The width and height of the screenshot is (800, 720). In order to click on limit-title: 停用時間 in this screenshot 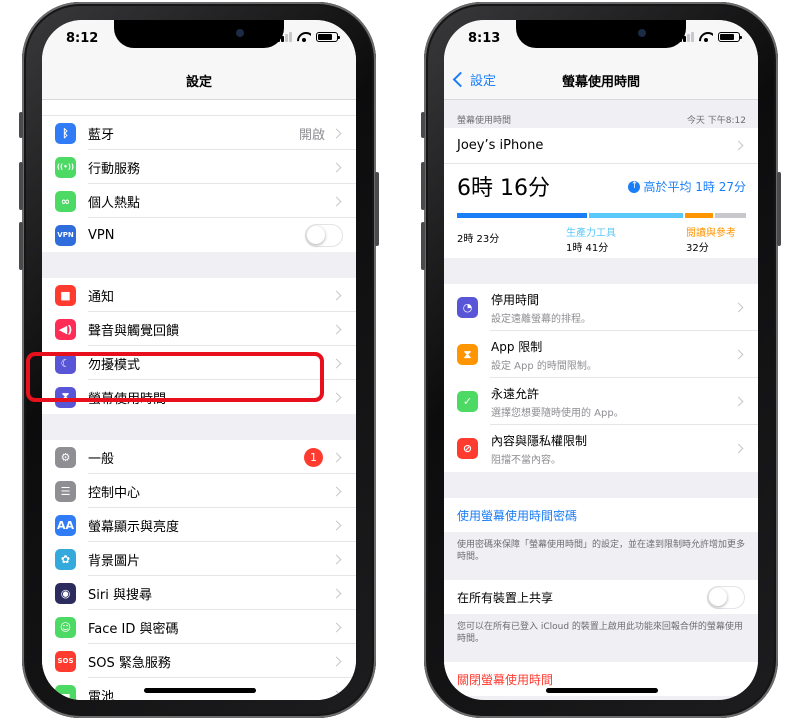, I will do `click(515, 299)`.